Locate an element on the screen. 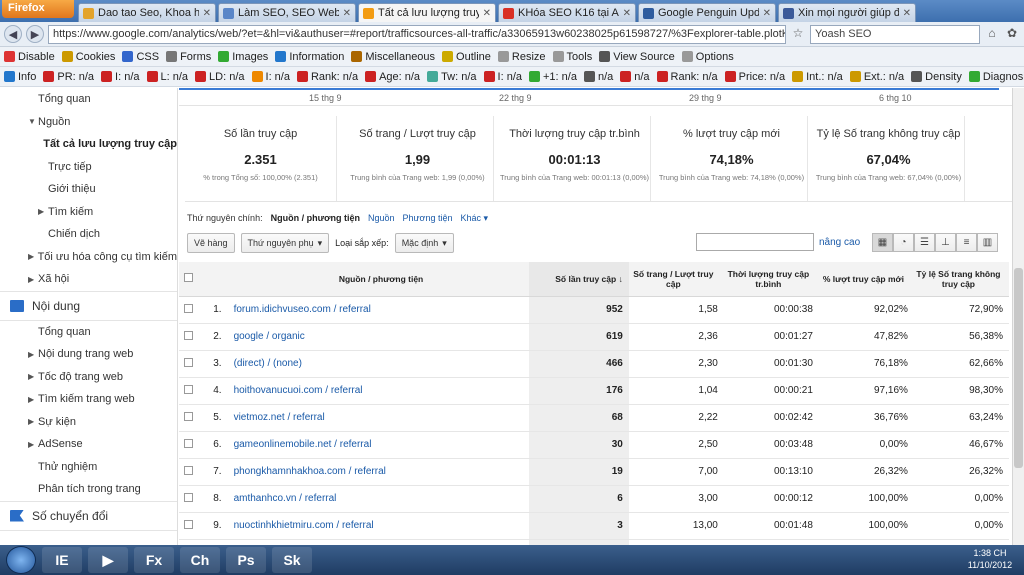  table-view-icon: ▦ is located at coordinates (882, 242).